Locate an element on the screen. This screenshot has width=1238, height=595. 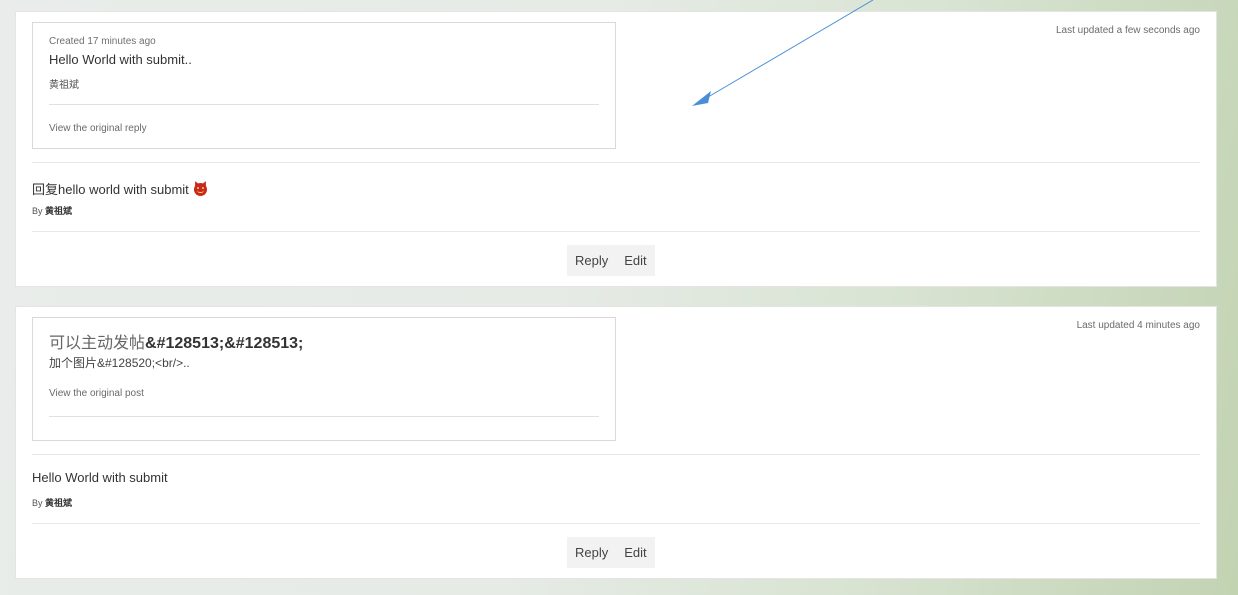
view-original-post-link: View the original post is located at coordinates (96, 393).